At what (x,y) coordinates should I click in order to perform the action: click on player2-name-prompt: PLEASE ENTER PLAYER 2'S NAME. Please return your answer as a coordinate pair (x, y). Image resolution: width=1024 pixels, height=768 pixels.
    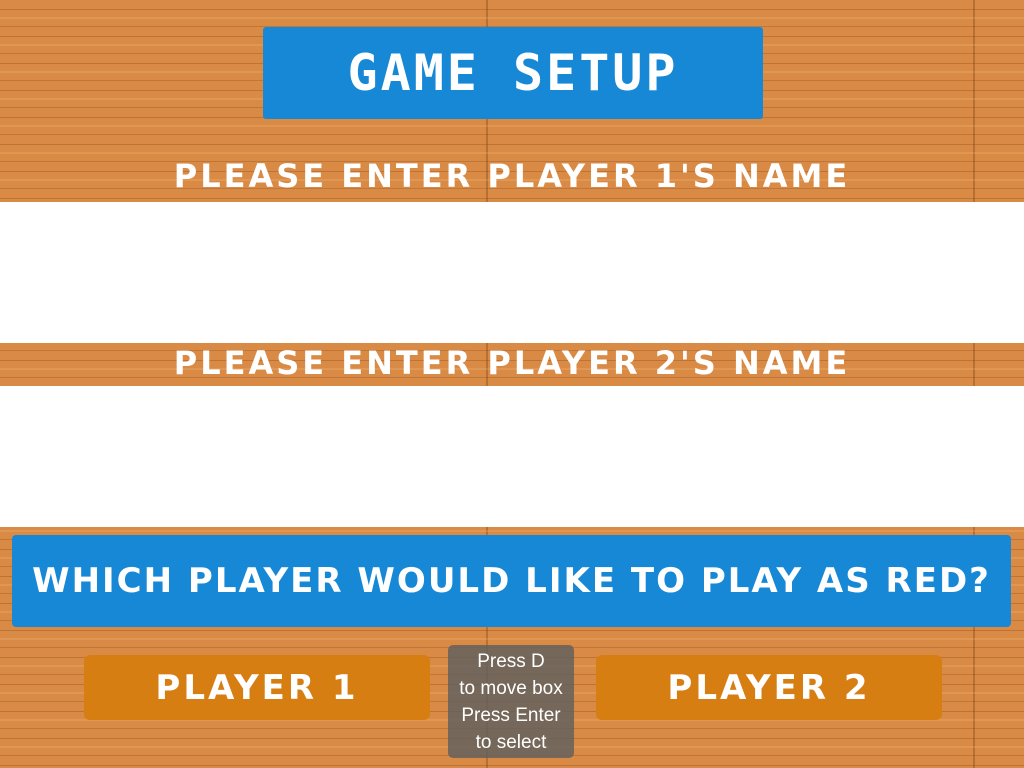
    Looking at the image, I should click on (512, 363).